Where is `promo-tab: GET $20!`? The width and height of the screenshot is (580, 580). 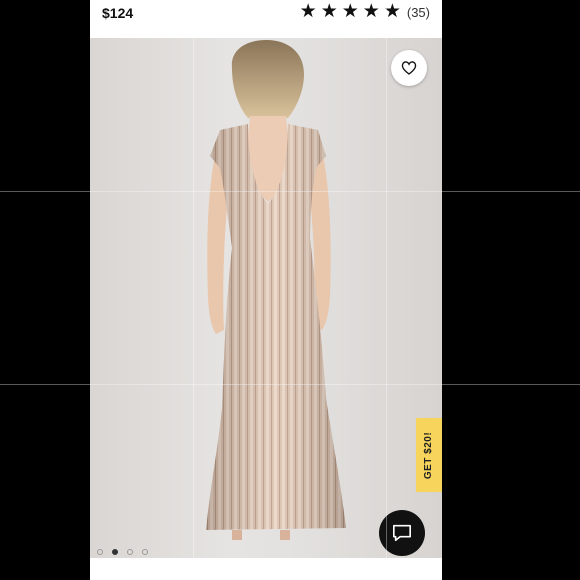
promo-tab: GET $20! is located at coordinates (429, 455).